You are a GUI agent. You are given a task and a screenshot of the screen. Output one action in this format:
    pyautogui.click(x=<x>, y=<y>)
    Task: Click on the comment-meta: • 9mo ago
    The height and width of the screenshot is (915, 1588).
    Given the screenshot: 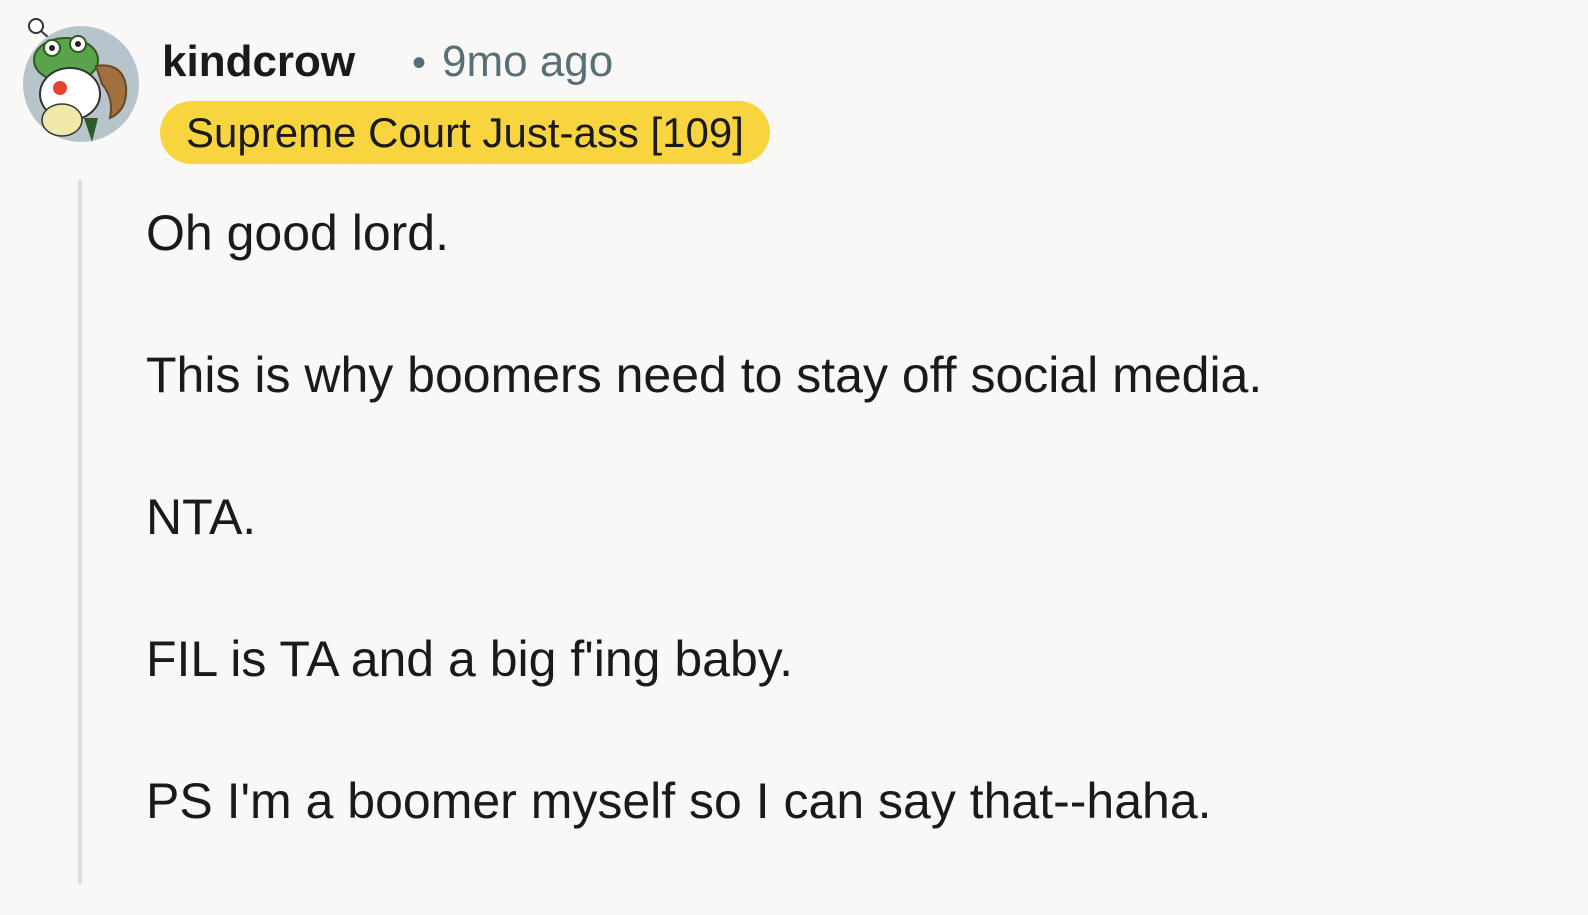 What is the action you would take?
    pyautogui.click(x=512, y=62)
    